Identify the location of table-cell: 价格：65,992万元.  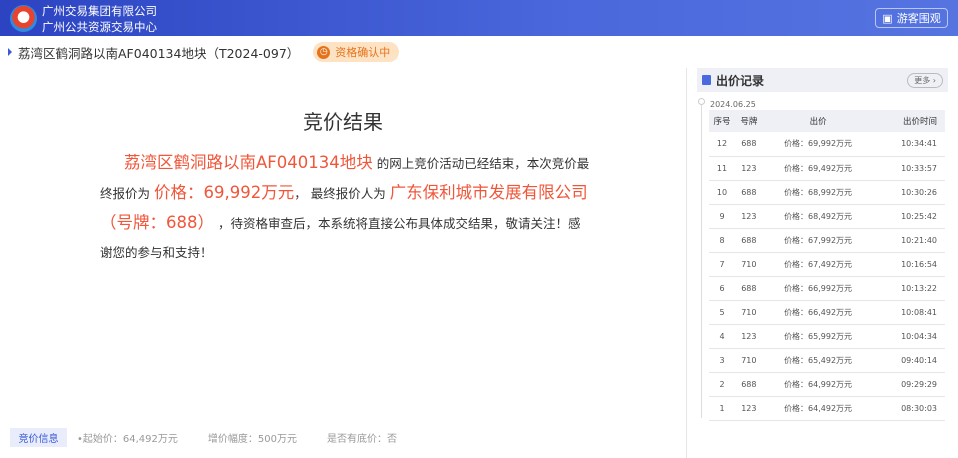
(818, 336).